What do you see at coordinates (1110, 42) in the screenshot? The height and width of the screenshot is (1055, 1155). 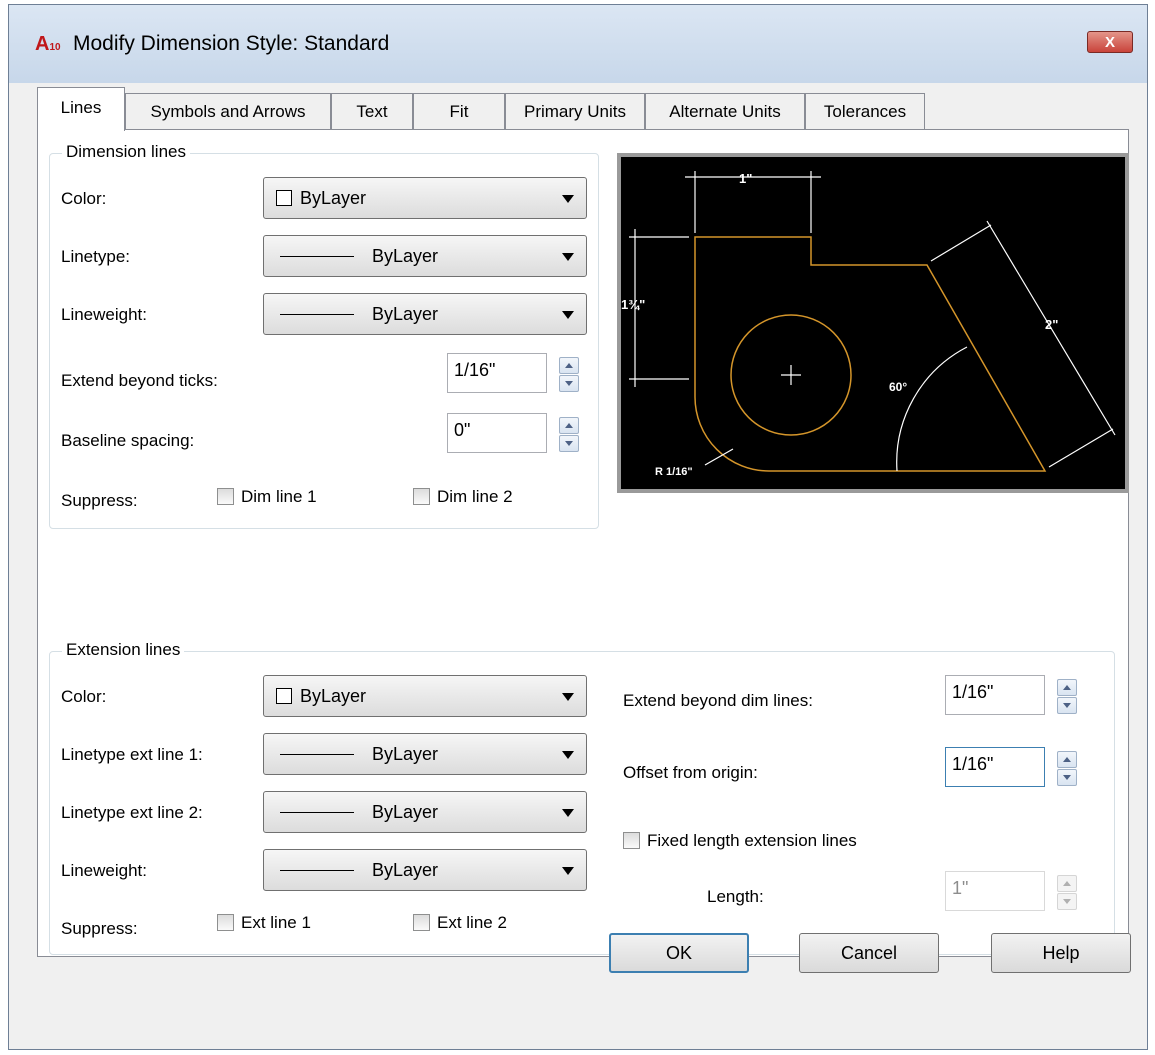 I see `close-button: X` at bounding box center [1110, 42].